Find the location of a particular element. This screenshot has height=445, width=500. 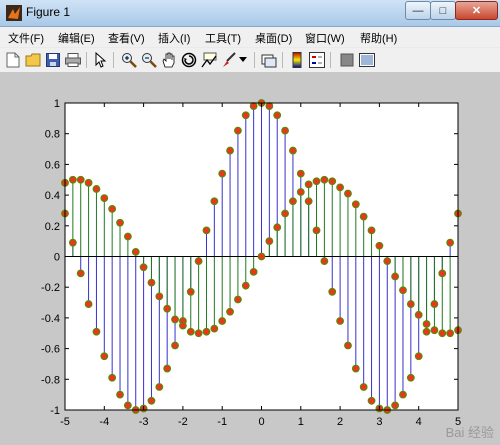

data-cursor-icon is located at coordinates (209, 60).